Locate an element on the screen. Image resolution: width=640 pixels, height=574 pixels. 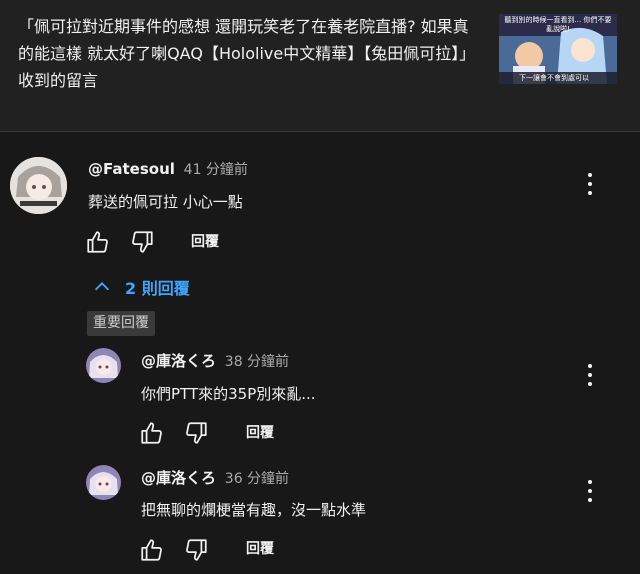
reply-author-line: @庫洛くろ 36 分鐘前 is located at coordinates (215, 477).